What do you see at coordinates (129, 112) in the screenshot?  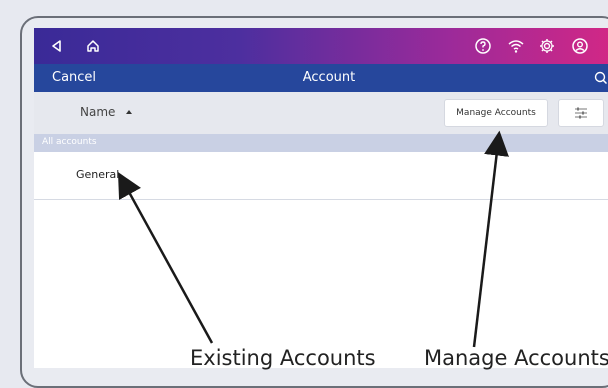 I see `sort-ascending-icon` at bounding box center [129, 112].